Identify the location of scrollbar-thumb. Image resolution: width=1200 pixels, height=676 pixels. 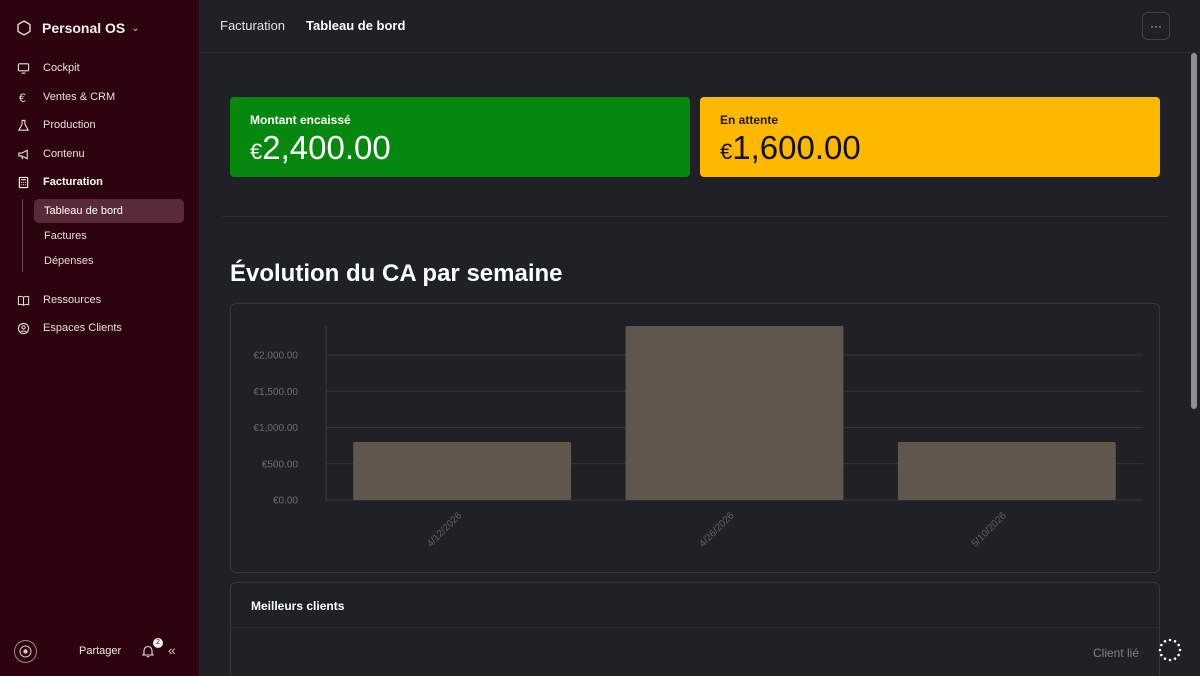
(1194, 231).